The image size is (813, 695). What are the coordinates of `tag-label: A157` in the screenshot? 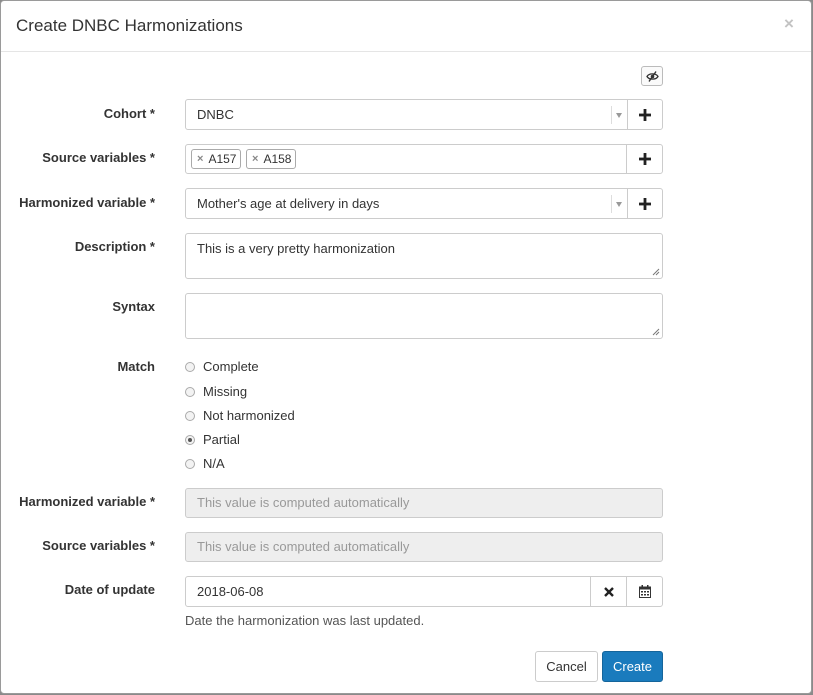 It's located at (222, 159).